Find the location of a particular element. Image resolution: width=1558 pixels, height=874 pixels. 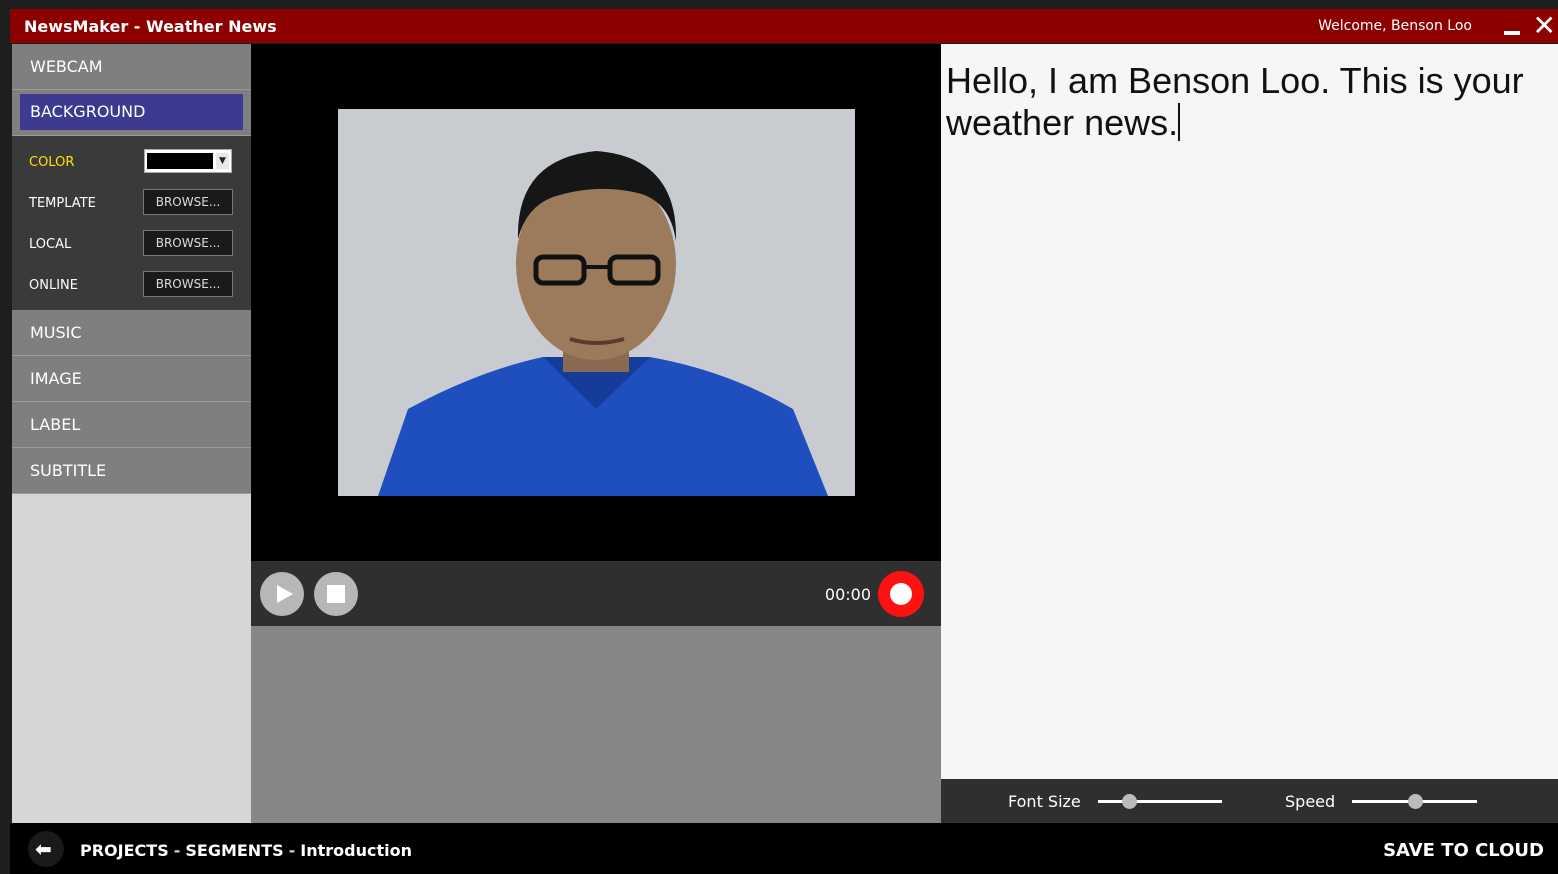

sidebar-item-background-wrap: BACKGROUND is located at coordinates (131, 113).